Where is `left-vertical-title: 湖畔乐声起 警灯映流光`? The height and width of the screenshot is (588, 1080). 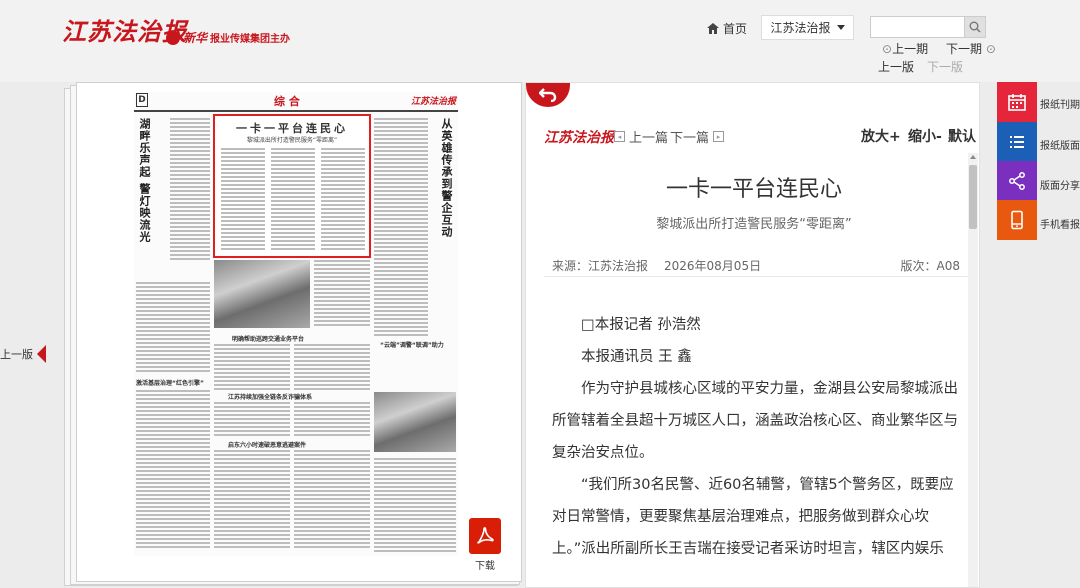
left-vertical-title: 湖畔乐声起 警灯映流光 is located at coordinates (144, 193).